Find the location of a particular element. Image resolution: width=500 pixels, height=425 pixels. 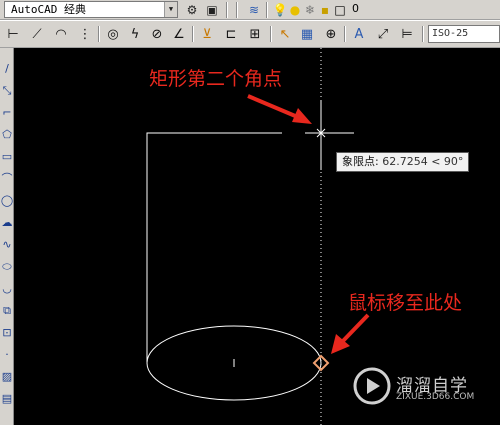

snap-tooltip-label: 象限点: is located at coordinates (360, 161).